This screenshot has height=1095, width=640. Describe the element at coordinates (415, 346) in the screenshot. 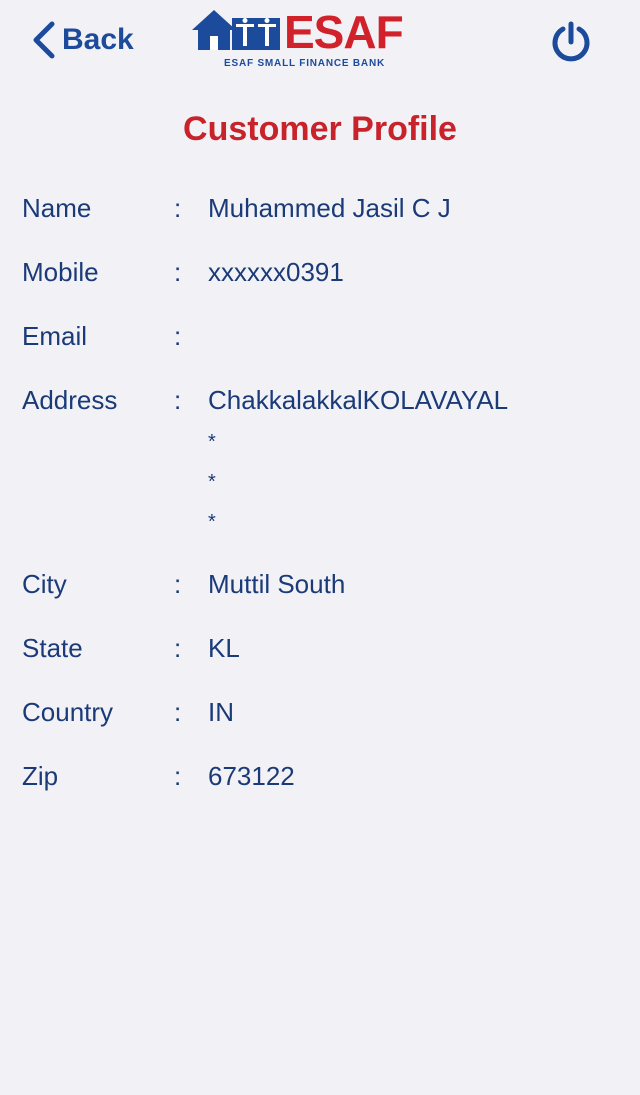

I see `email-value` at that location.